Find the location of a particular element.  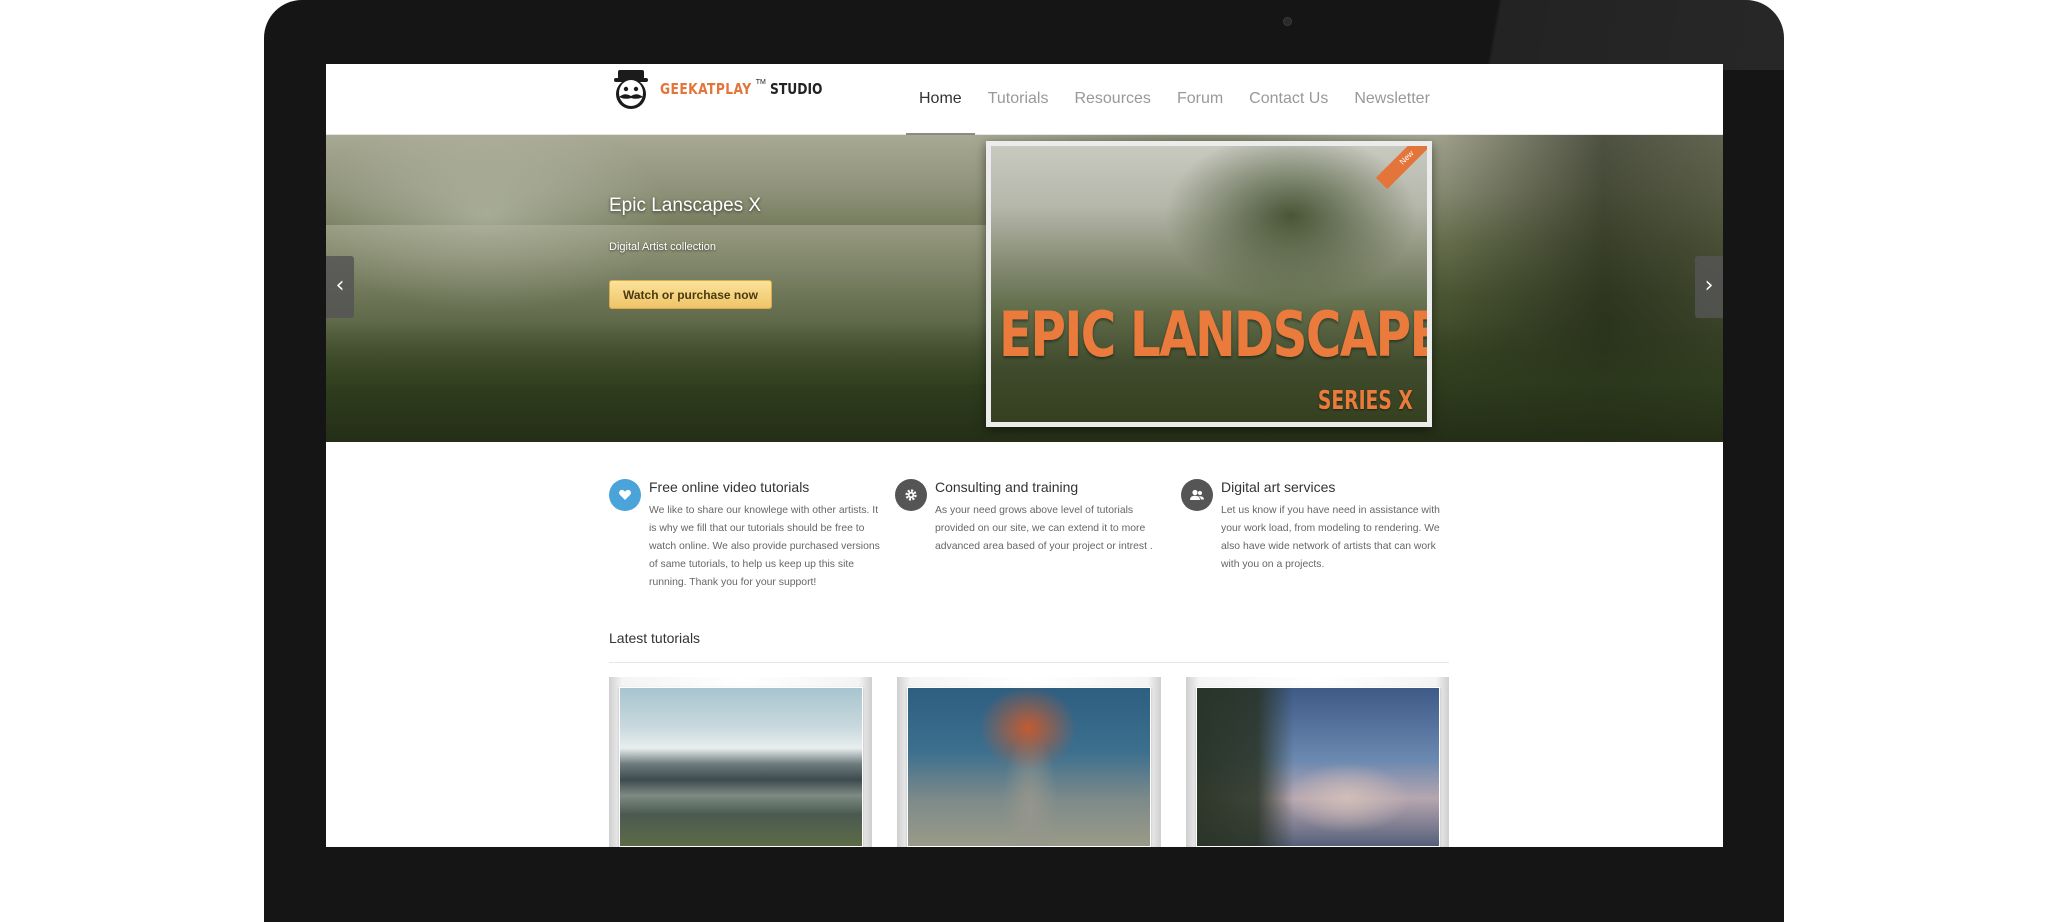

heart-icon is located at coordinates (625, 495).